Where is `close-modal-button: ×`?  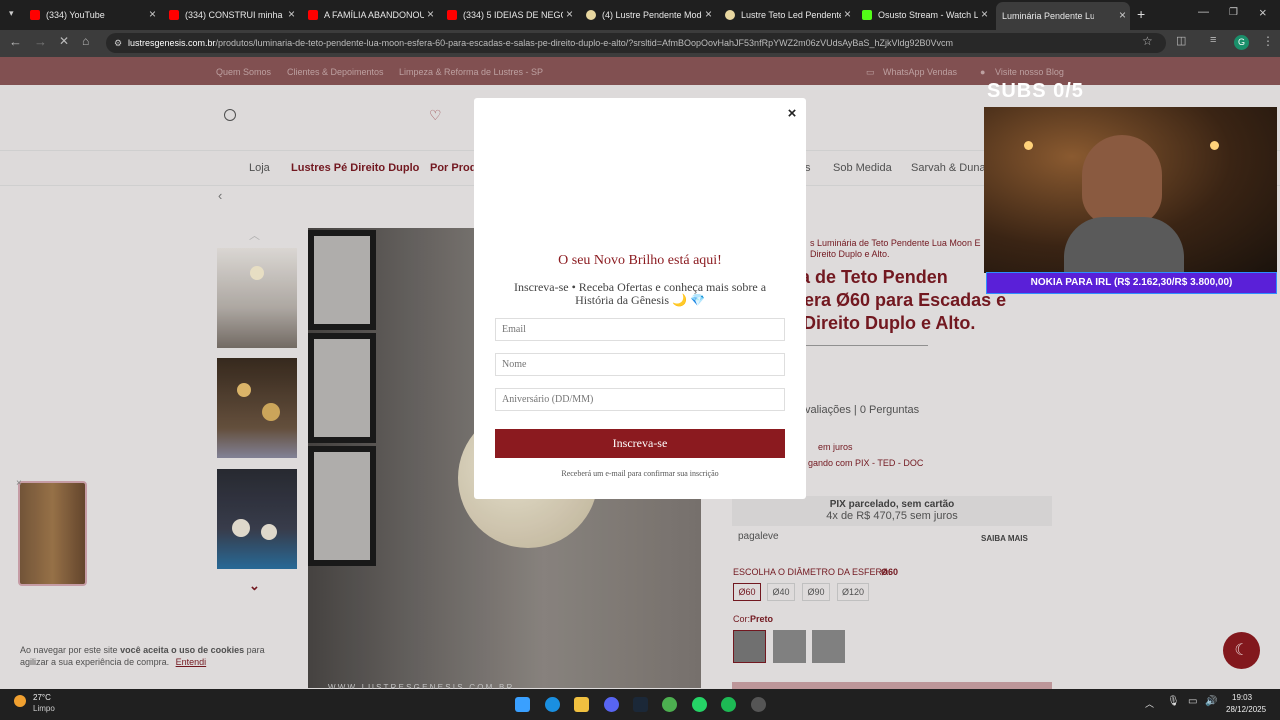 close-modal-button: × is located at coordinates (792, 114).